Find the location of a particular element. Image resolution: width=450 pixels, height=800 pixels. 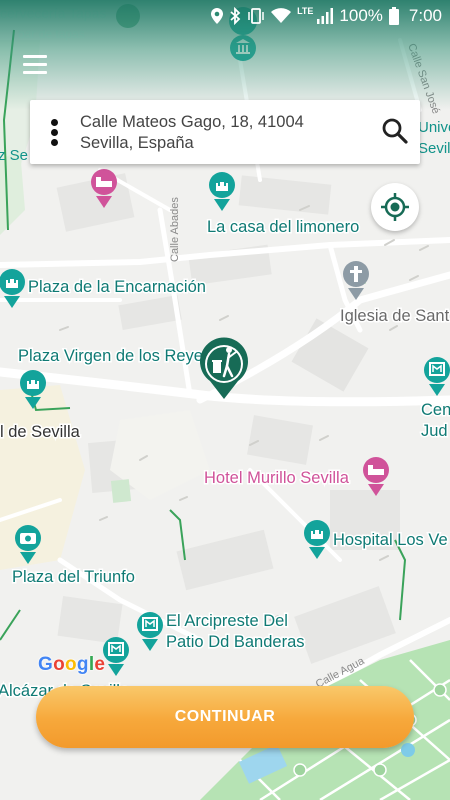

continue-button: CONTINUAR is located at coordinates (225, 717).